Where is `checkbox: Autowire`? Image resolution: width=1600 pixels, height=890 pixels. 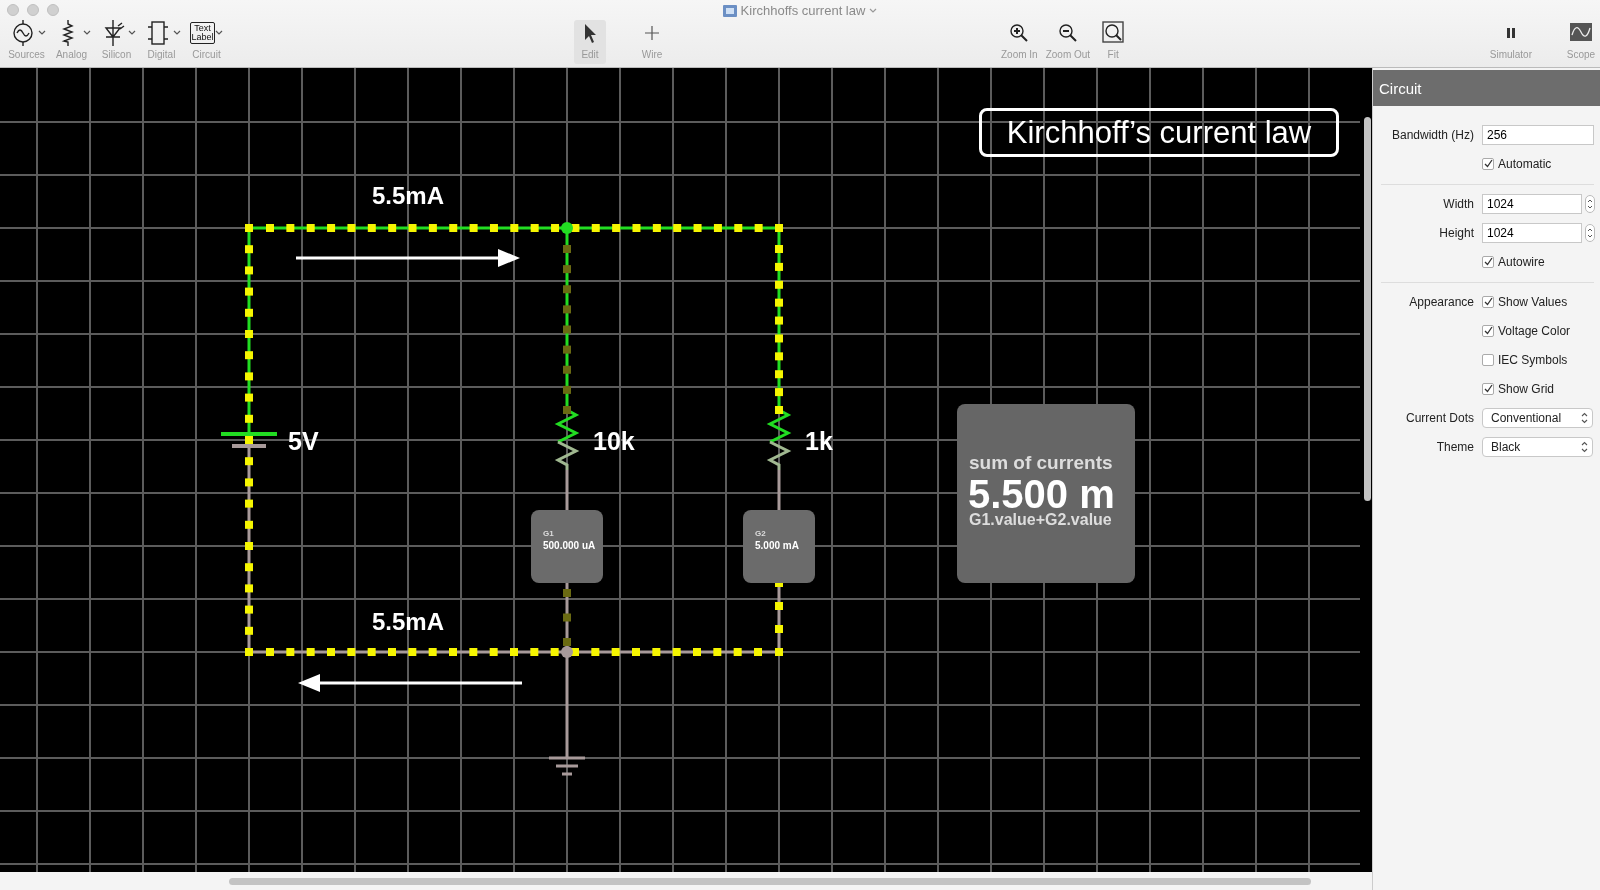 checkbox: Autowire is located at coordinates (1538, 261).